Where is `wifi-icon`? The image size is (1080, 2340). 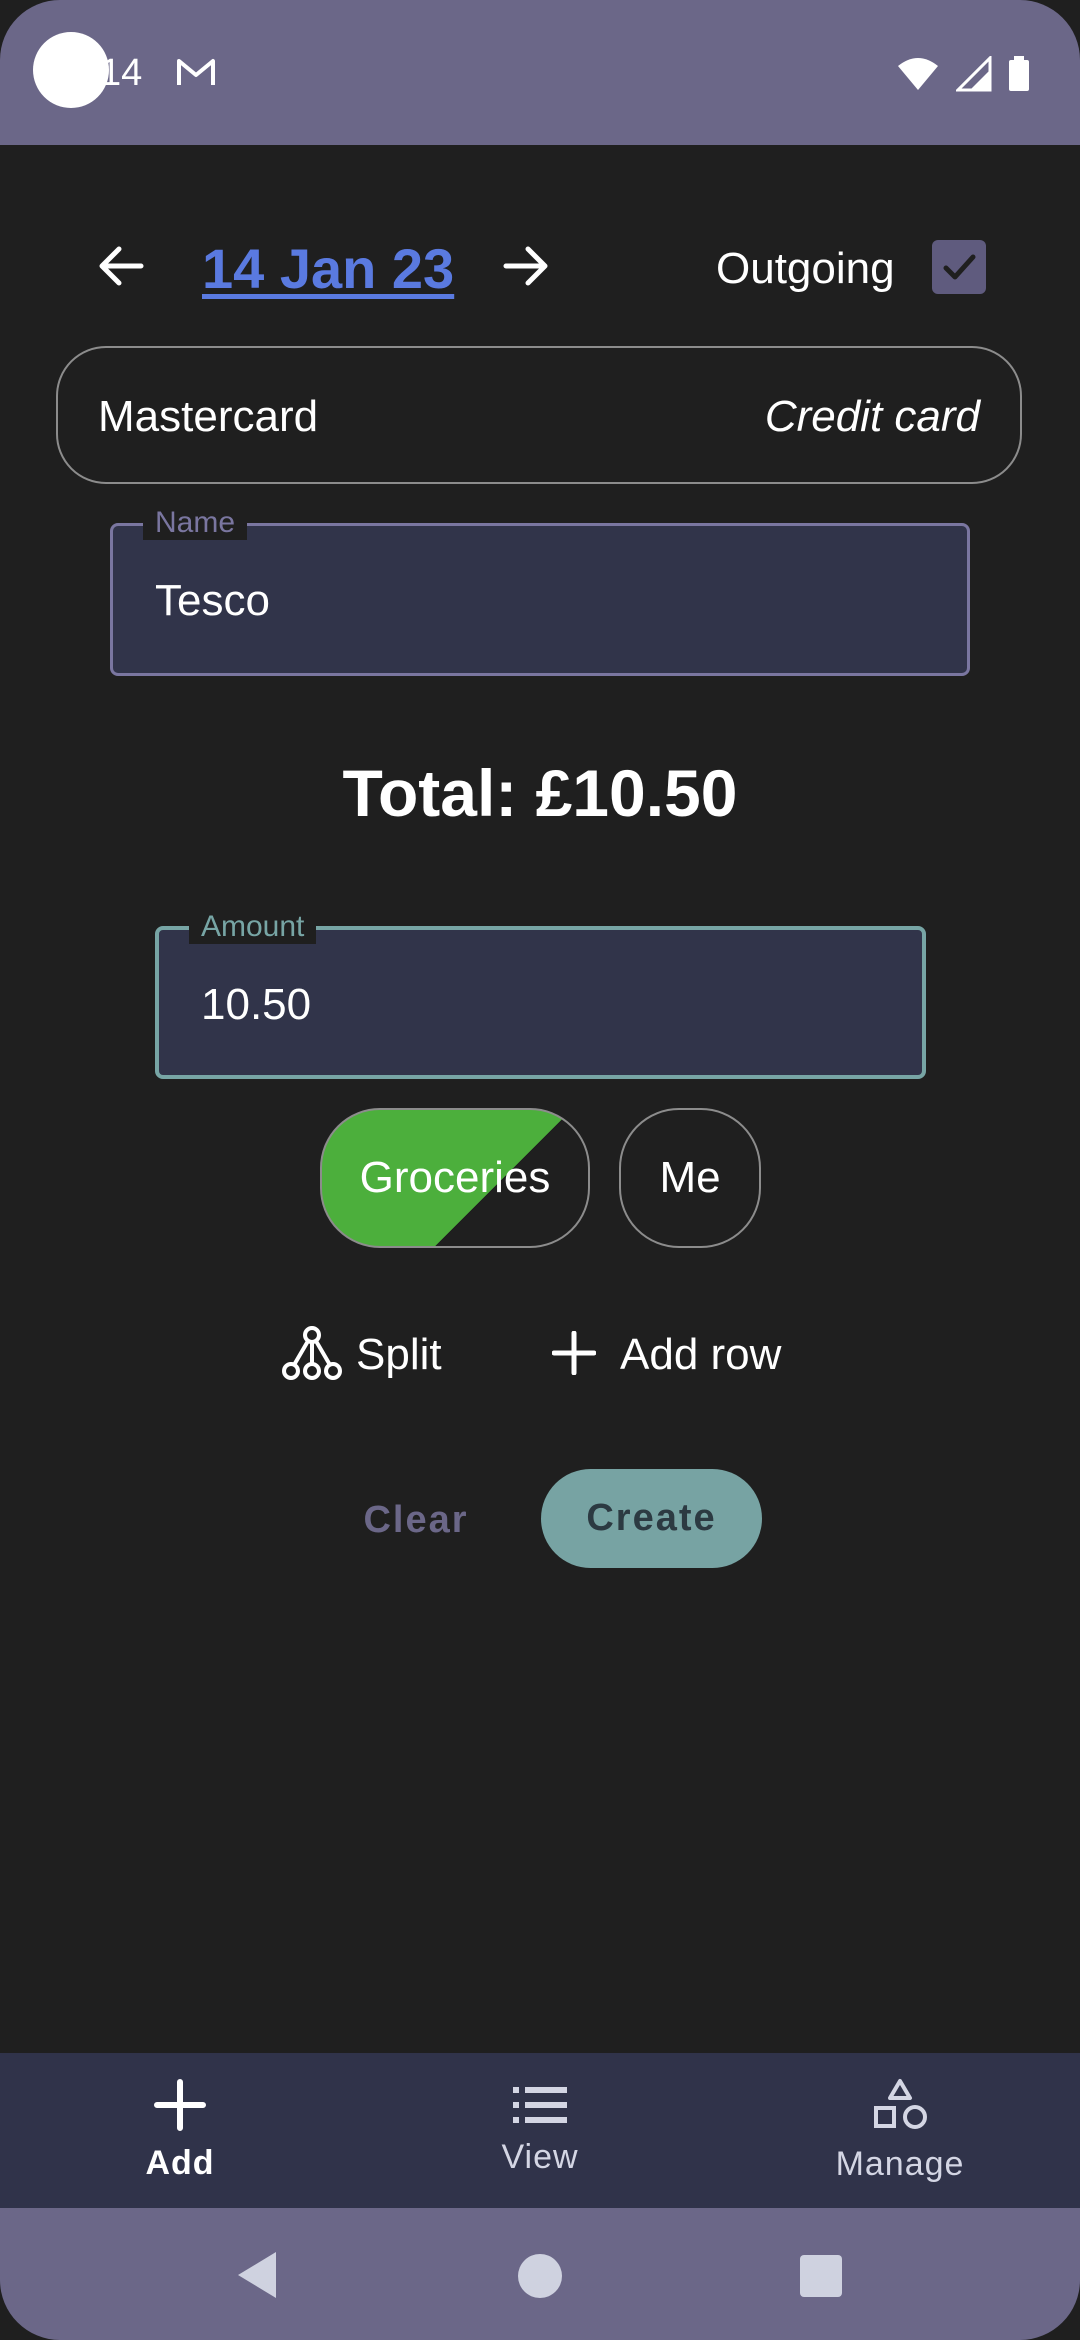 wifi-icon is located at coordinates (918, 76).